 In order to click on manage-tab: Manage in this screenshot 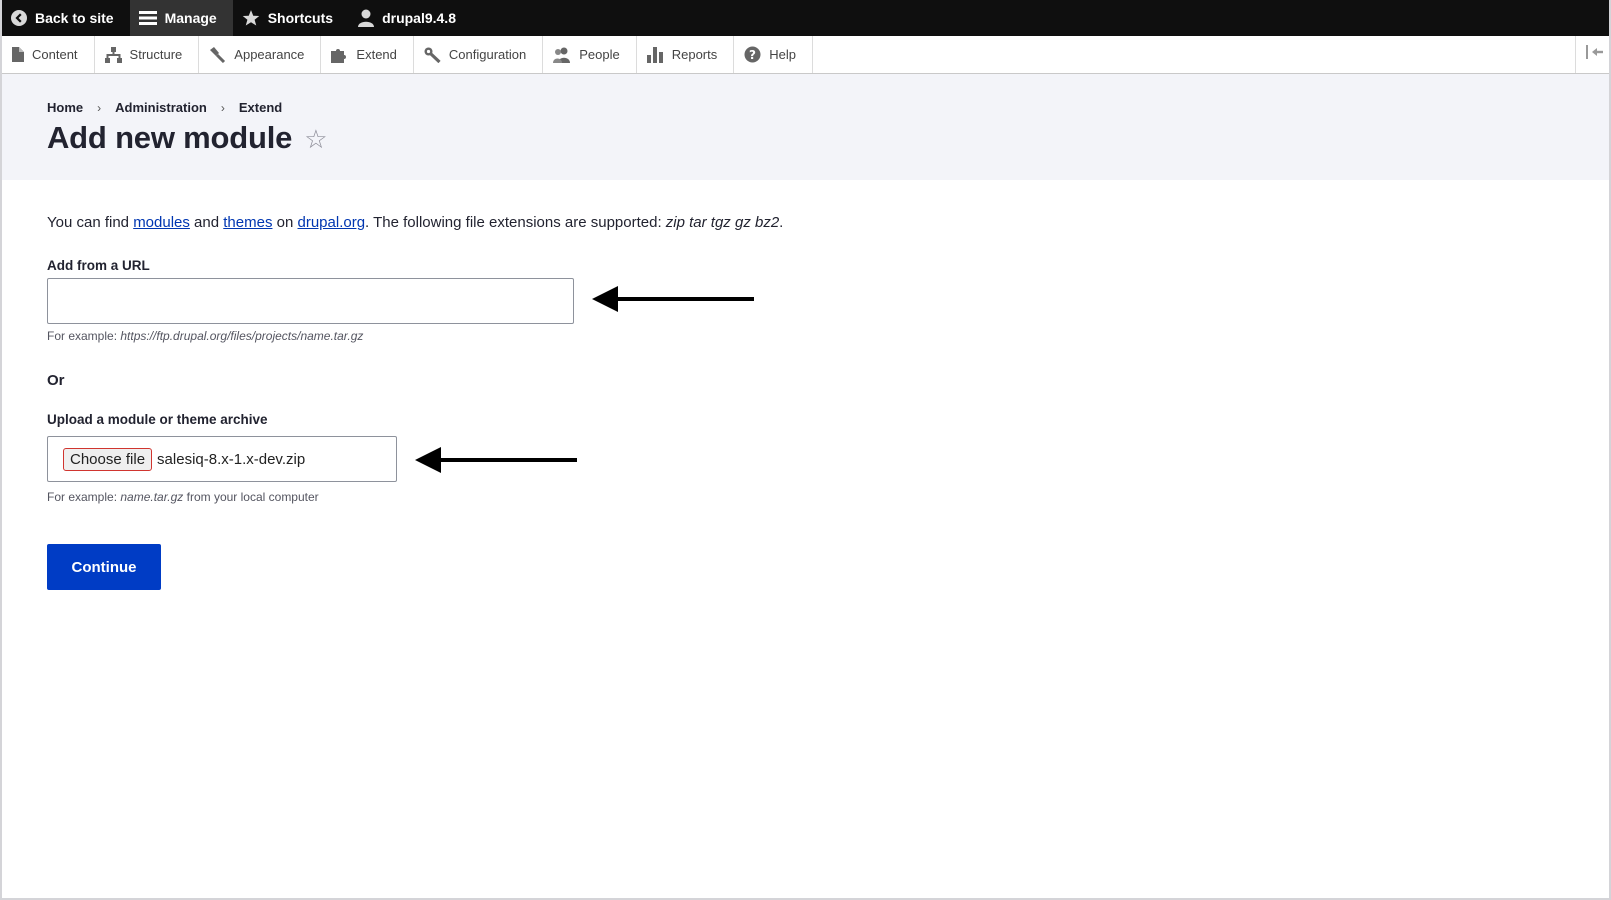, I will do `click(181, 18)`.